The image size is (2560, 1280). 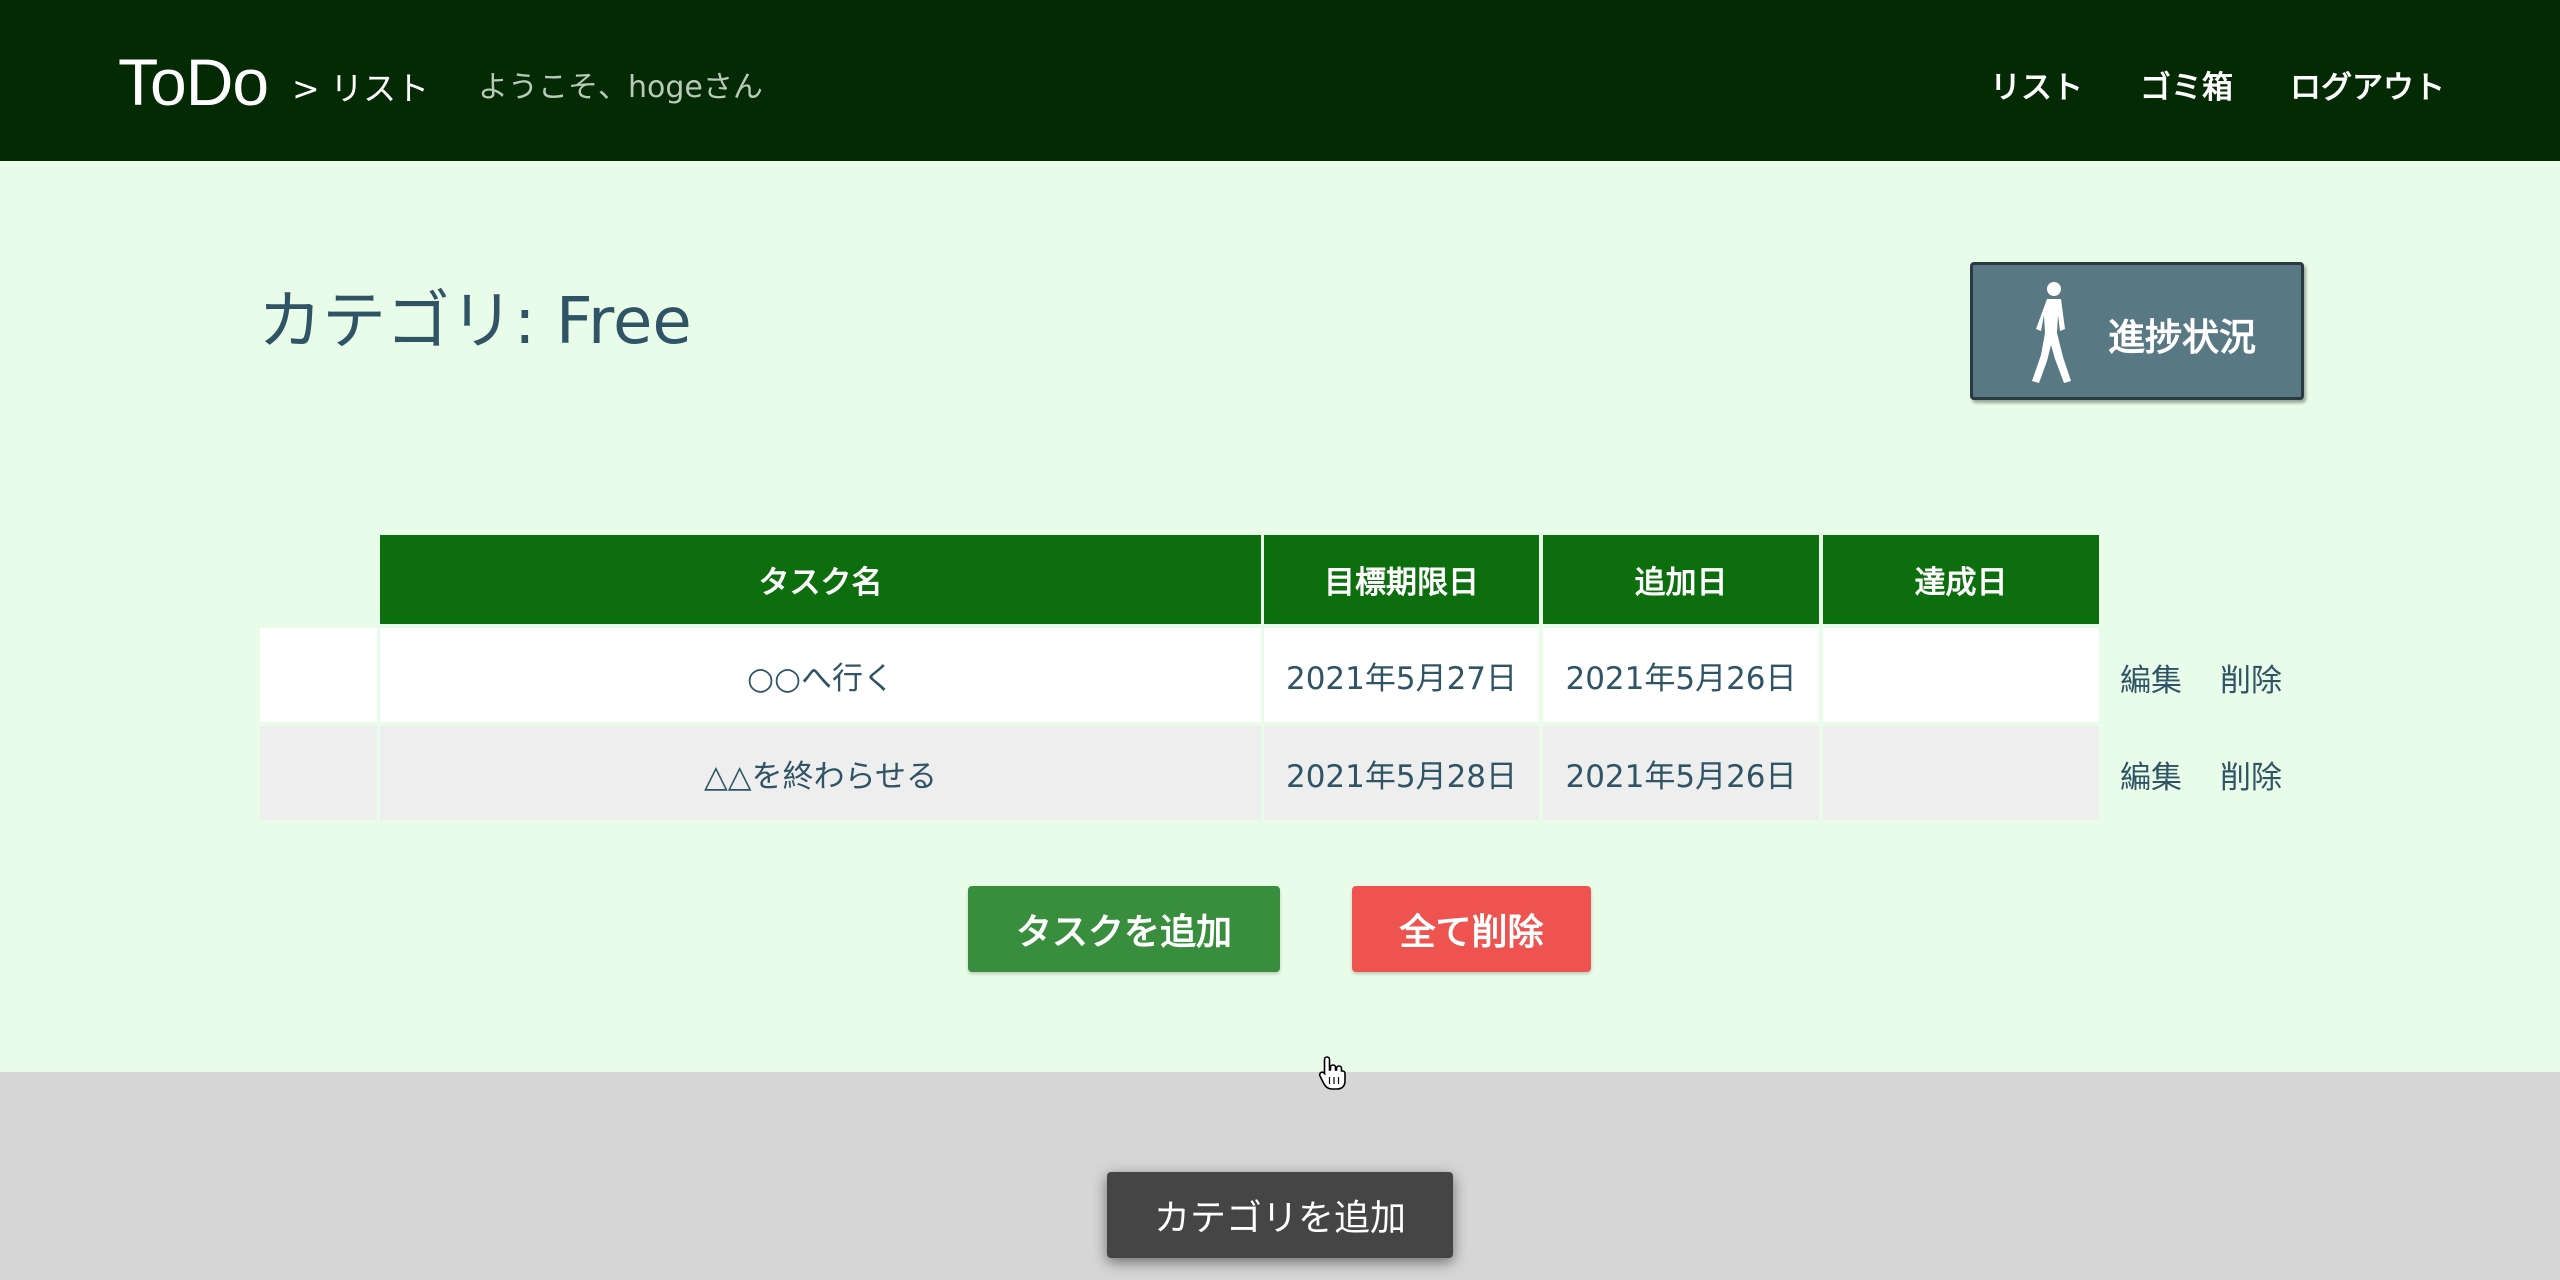 I want to click on breadcrumb: > リスト, so click(x=361, y=88).